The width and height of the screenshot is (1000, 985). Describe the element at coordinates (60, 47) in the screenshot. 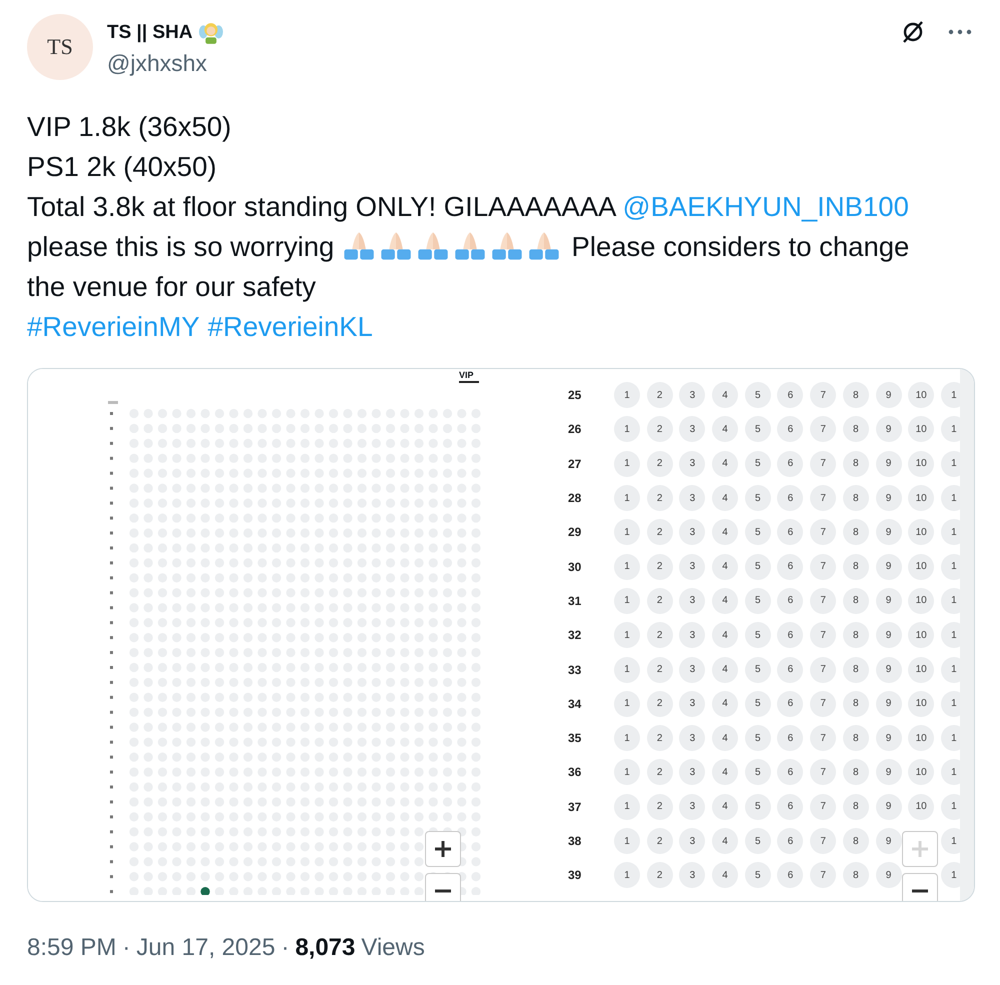

I see `avatar: TS` at that location.